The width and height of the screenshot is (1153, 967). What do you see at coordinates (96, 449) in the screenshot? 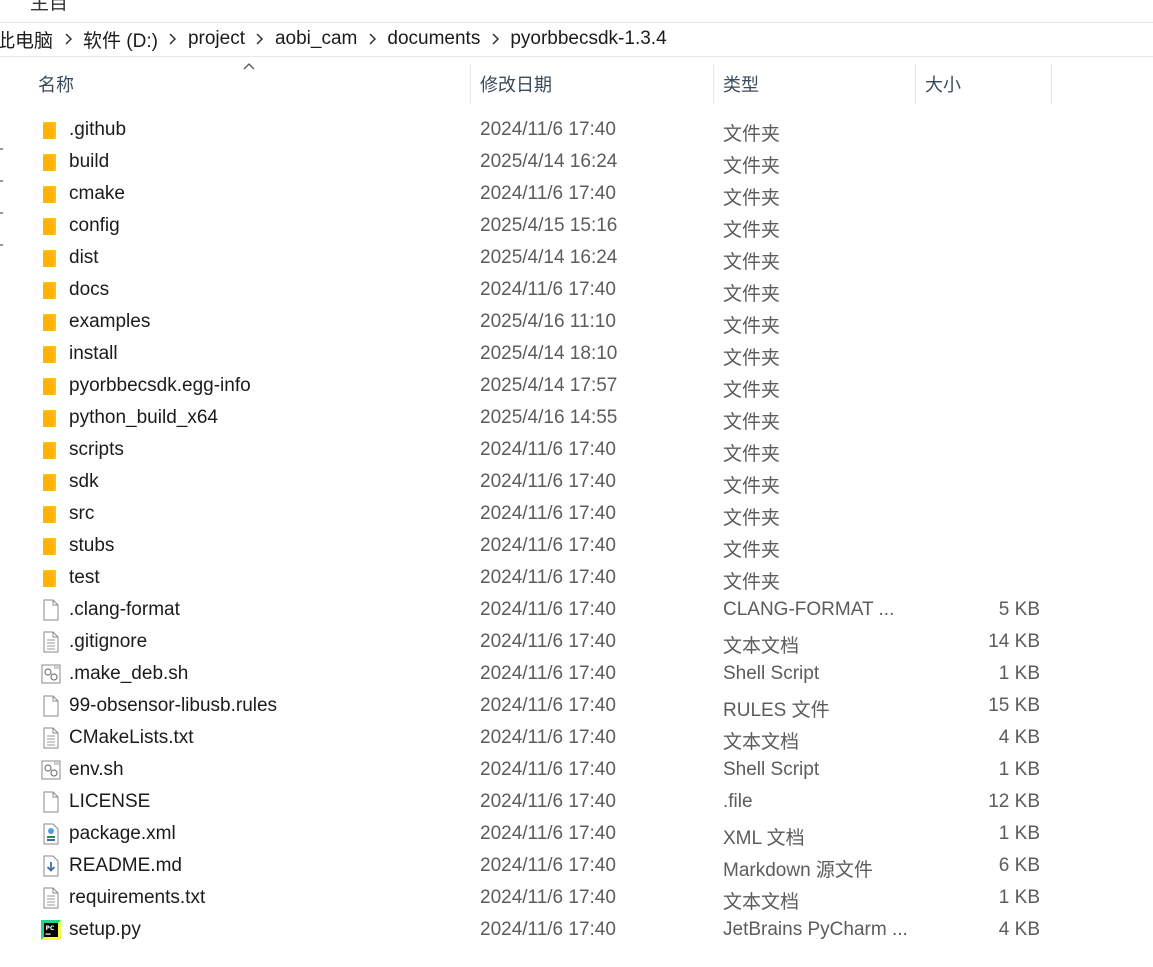
I see `file-name: scripts` at bounding box center [96, 449].